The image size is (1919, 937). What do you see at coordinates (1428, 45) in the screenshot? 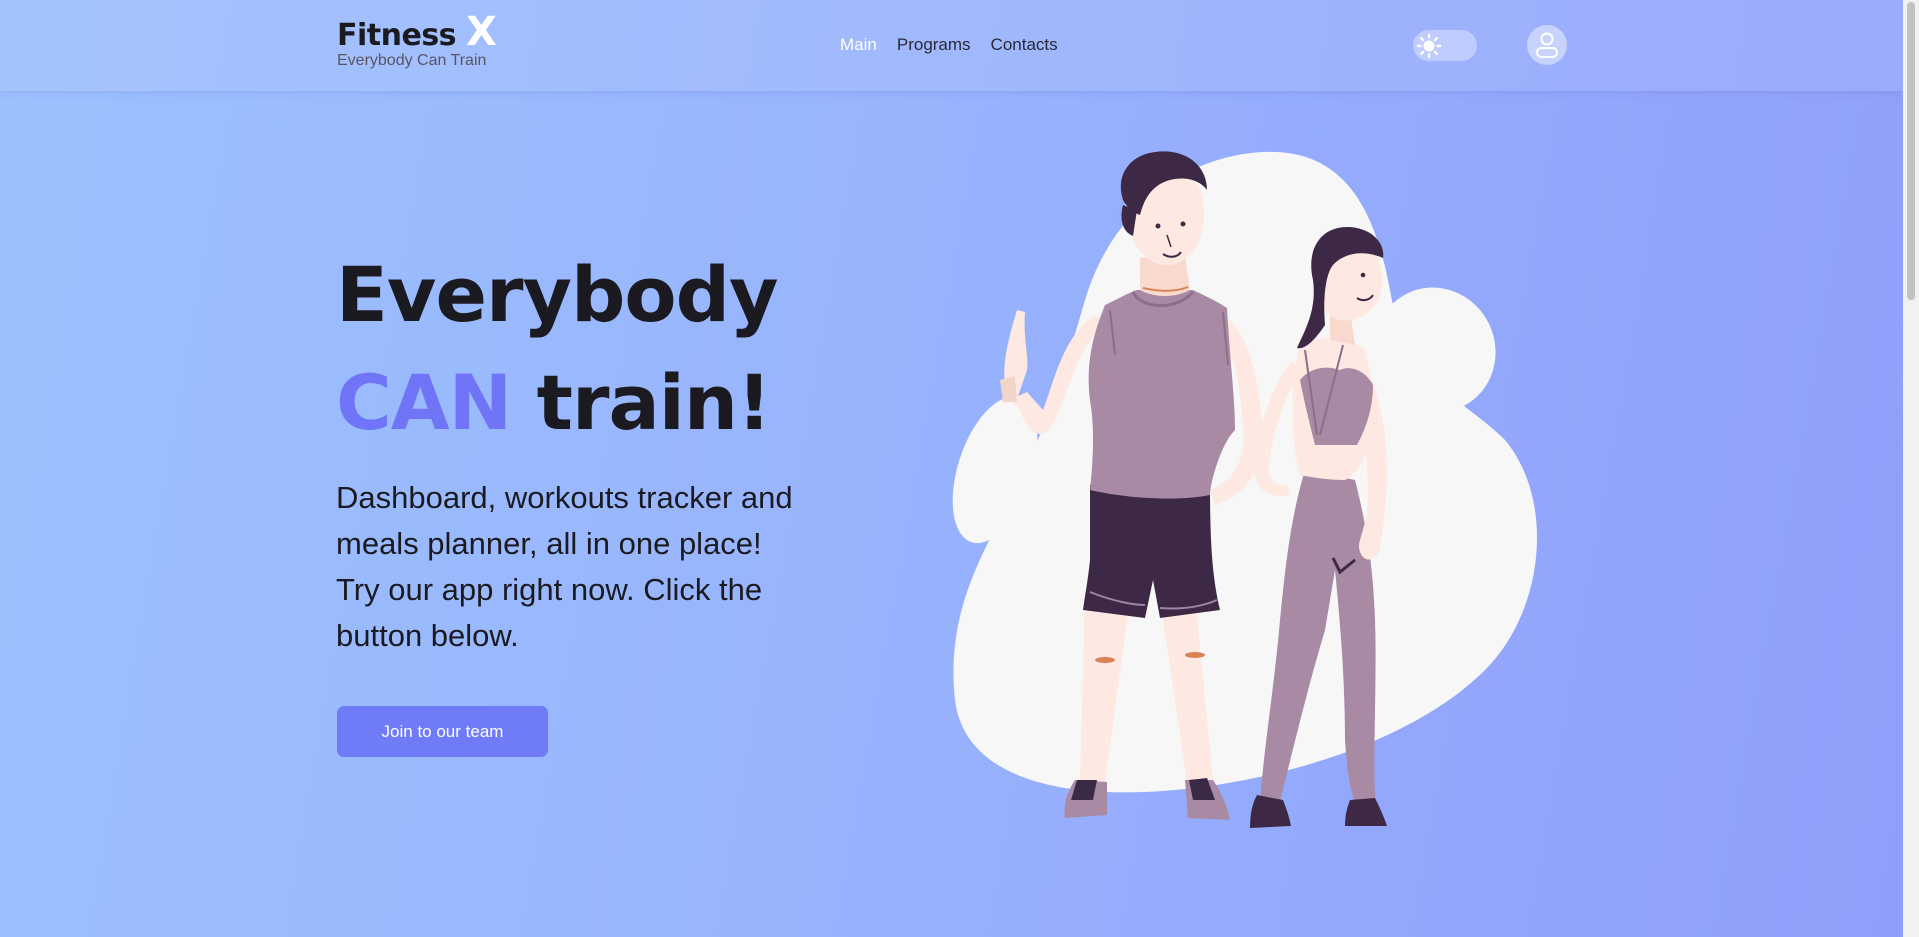
I see `sun-icon` at bounding box center [1428, 45].